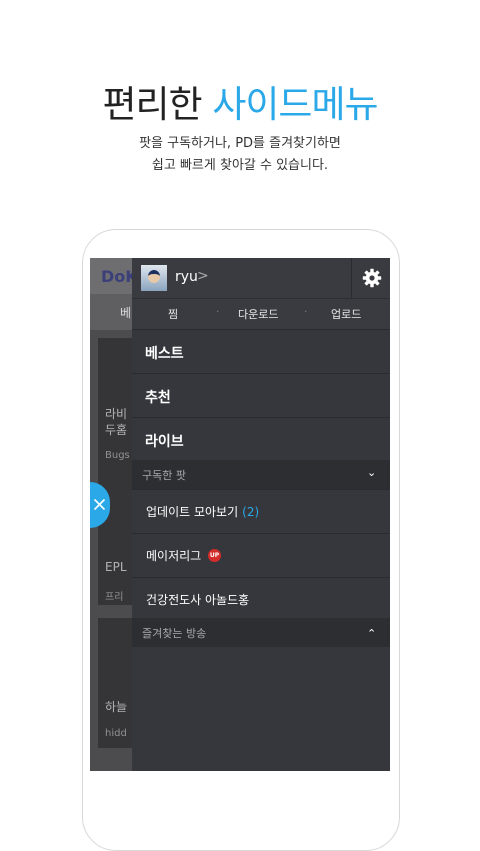 The image size is (480, 851). I want to click on menu-profile-bar: ryu >, so click(261, 278).